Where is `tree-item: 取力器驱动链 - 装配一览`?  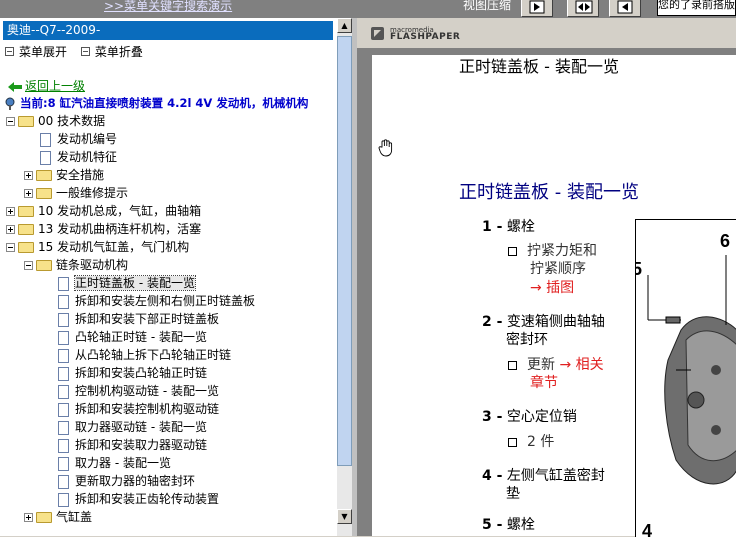
tree-item: 取力器驱动链 - 装配一览 is located at coordinates (124, 427).